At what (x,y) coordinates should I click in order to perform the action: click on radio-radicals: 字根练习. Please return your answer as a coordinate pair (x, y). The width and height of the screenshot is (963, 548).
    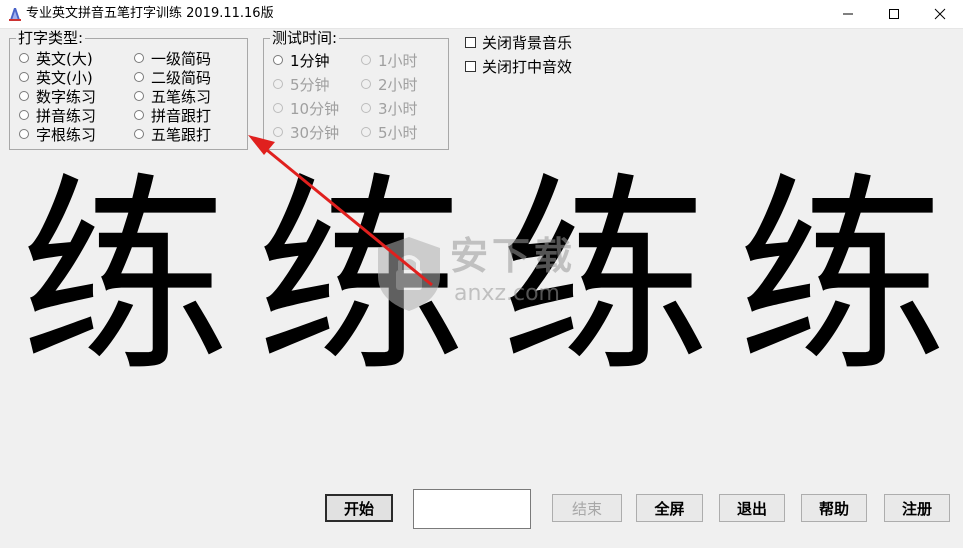
    Looking at the image, I should click on (58, 134).